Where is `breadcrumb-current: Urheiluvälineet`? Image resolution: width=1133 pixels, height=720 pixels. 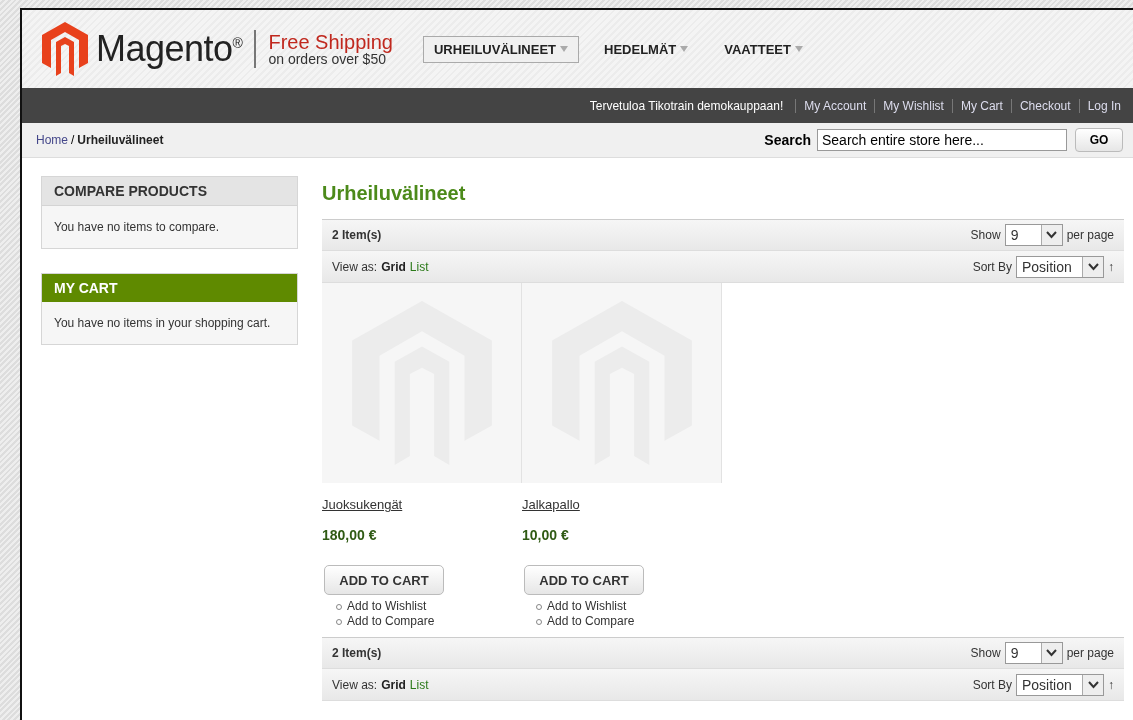 breadcrumb-current: Urheiluvälineet is located at coordinates (120, 140).